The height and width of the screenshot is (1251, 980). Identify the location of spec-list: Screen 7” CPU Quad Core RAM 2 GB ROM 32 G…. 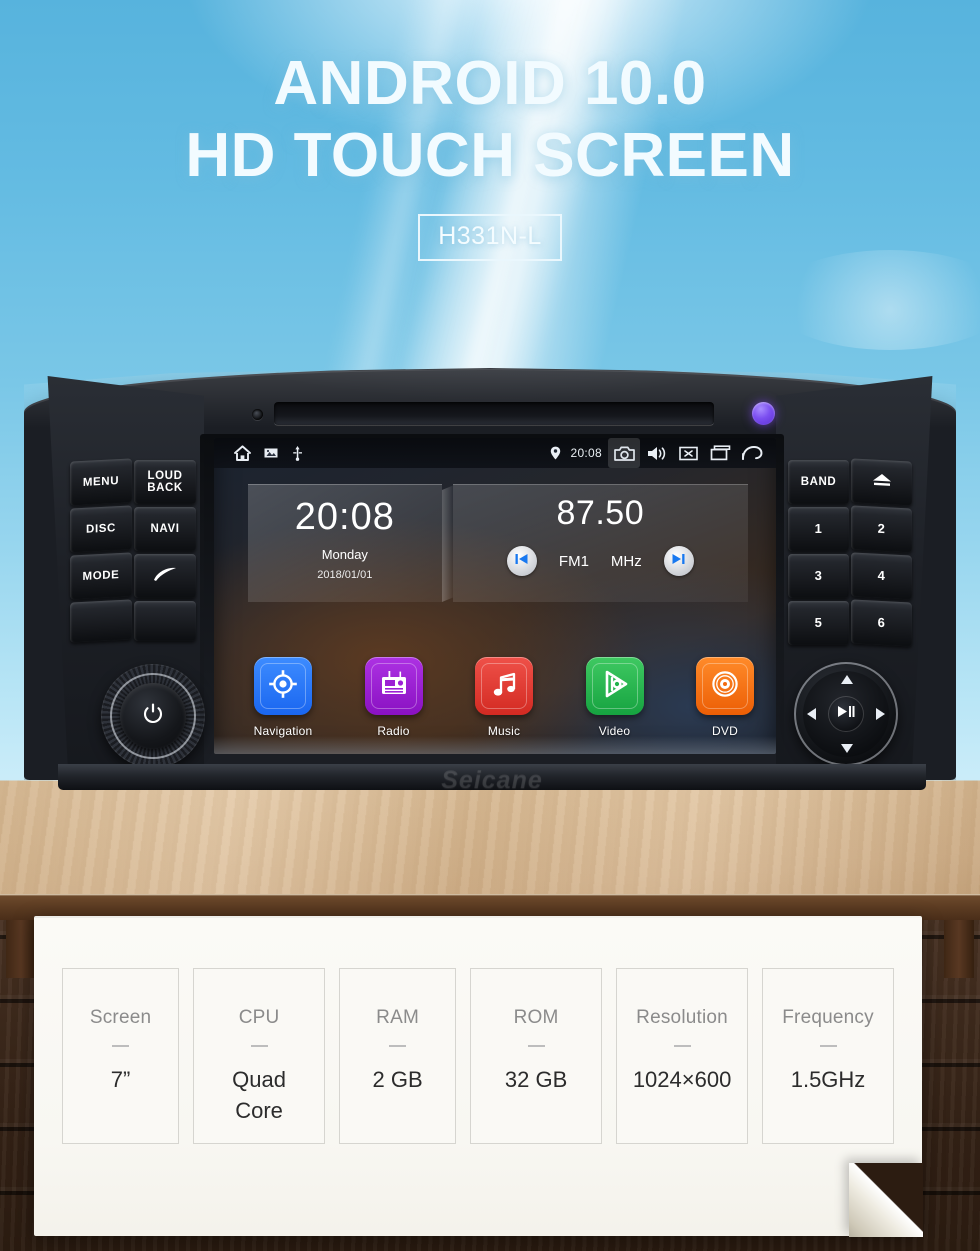
(478, 1056).